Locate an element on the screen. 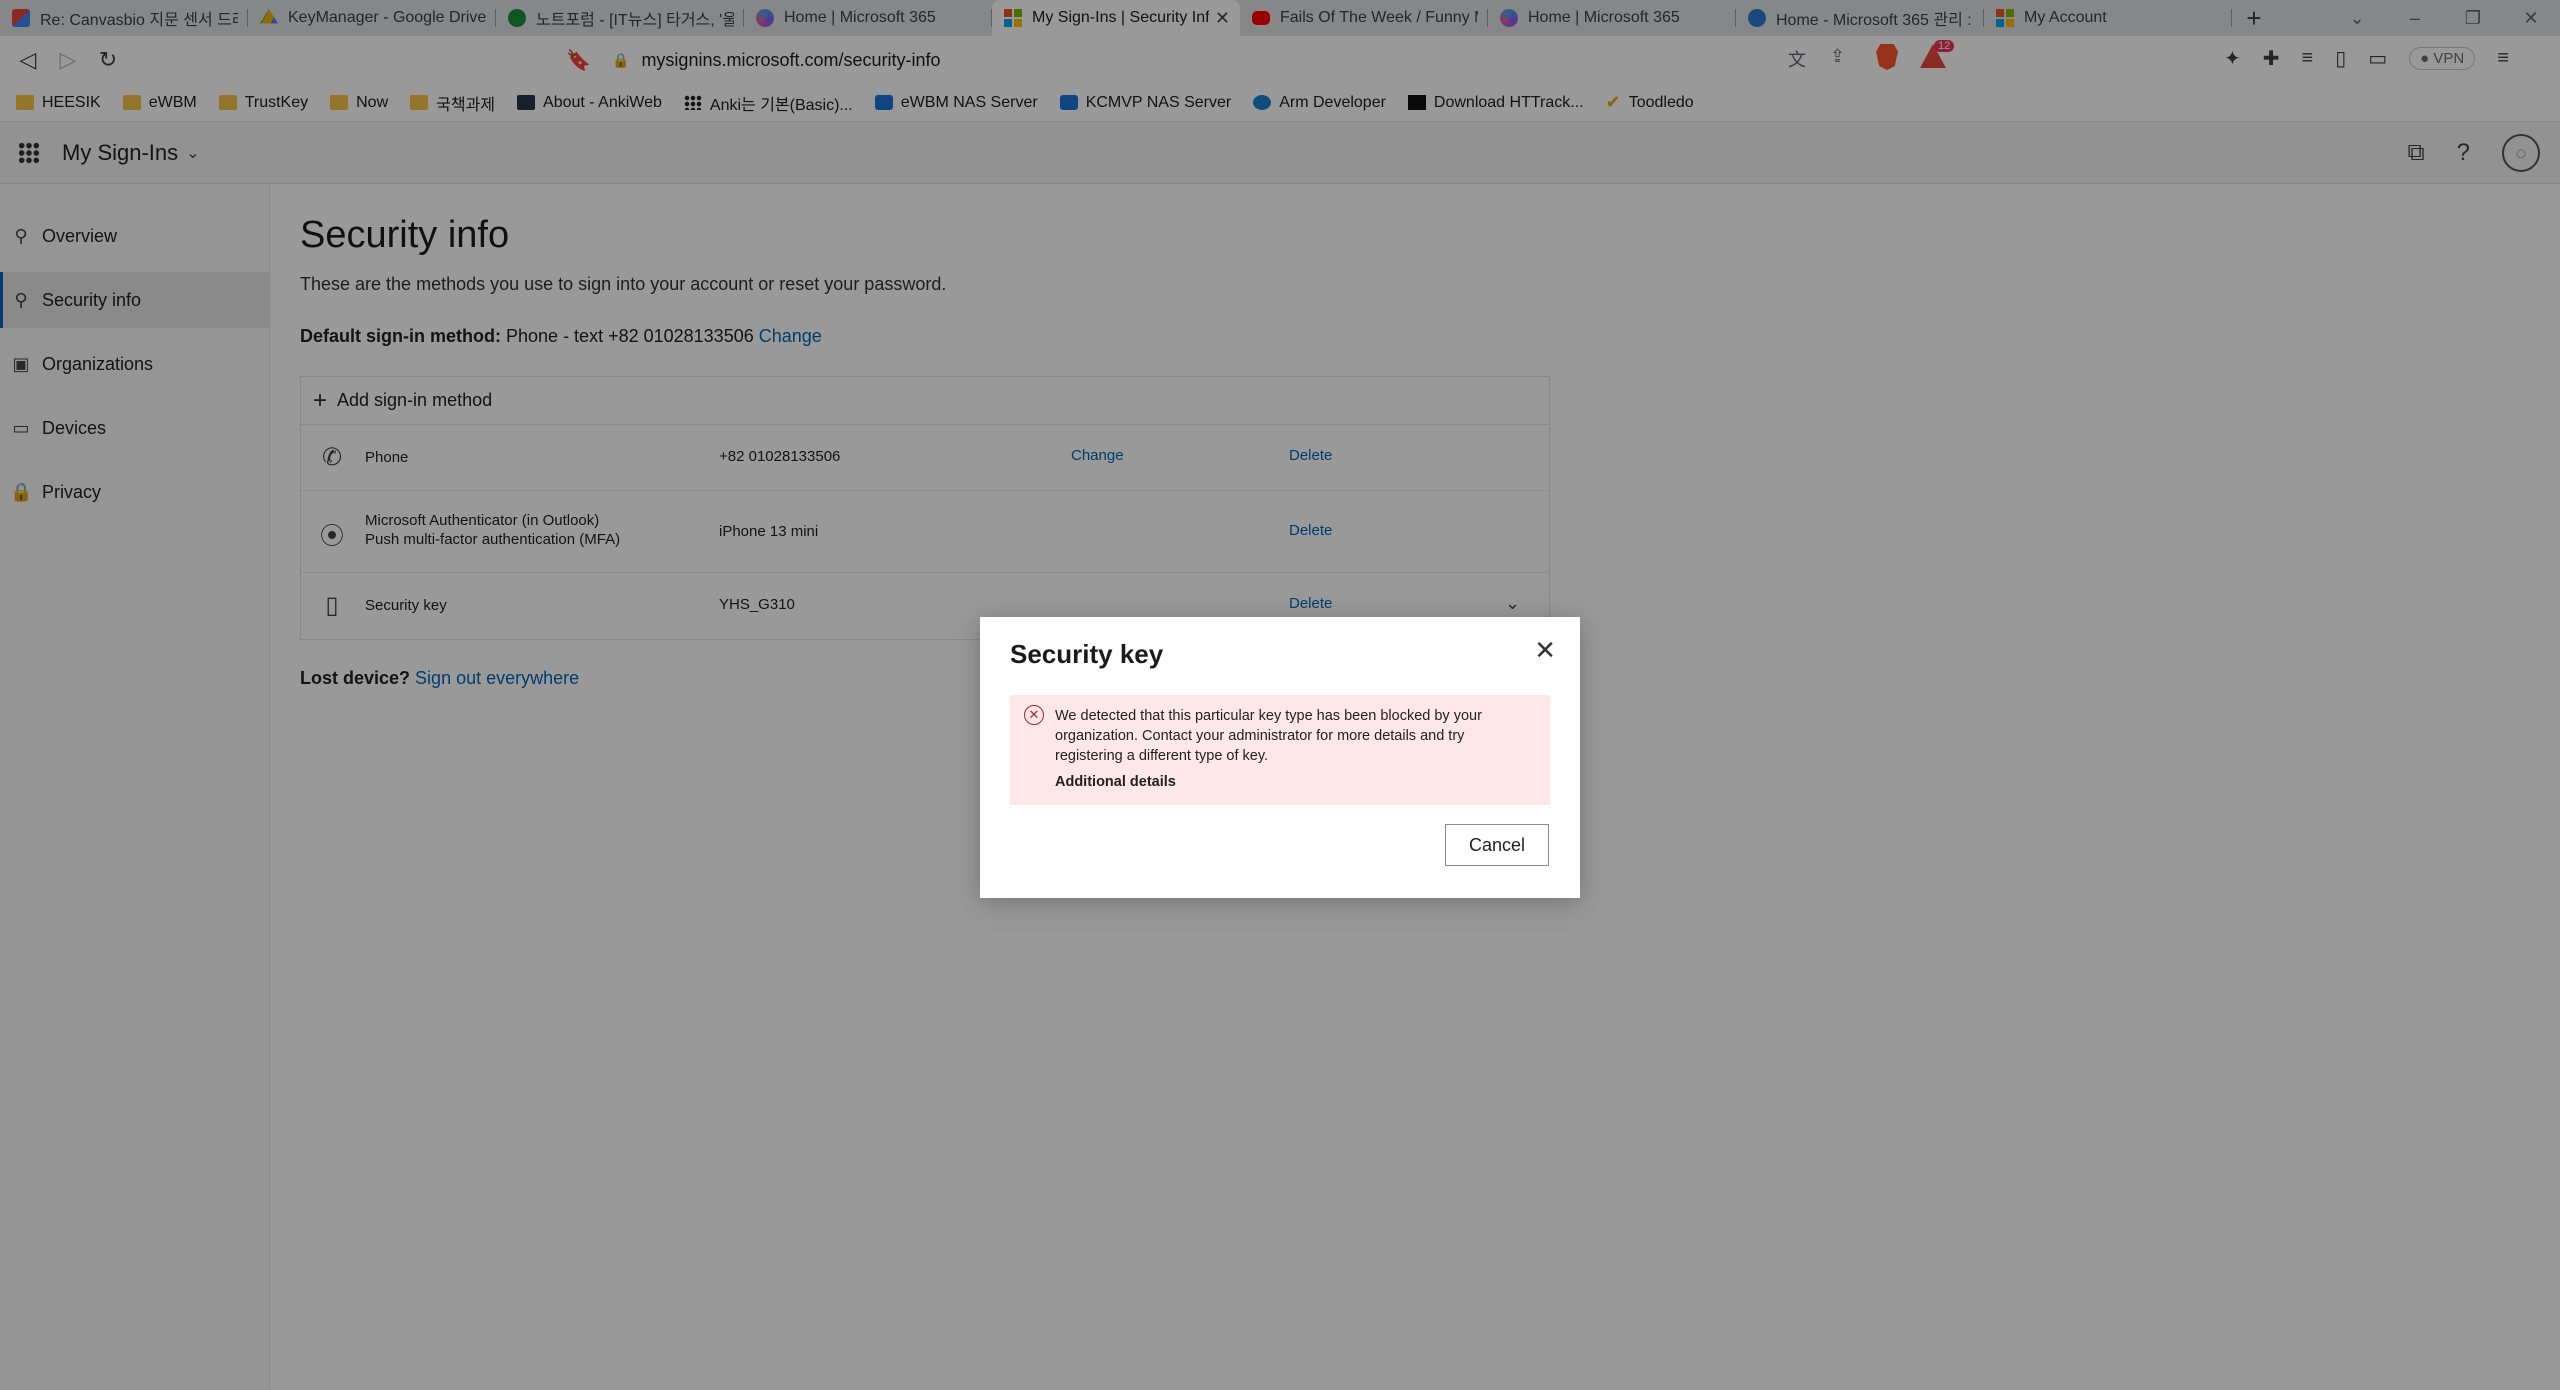 The image size is (2560, 1390). close-icon: ✕ is located at coordinates (1545, 650).